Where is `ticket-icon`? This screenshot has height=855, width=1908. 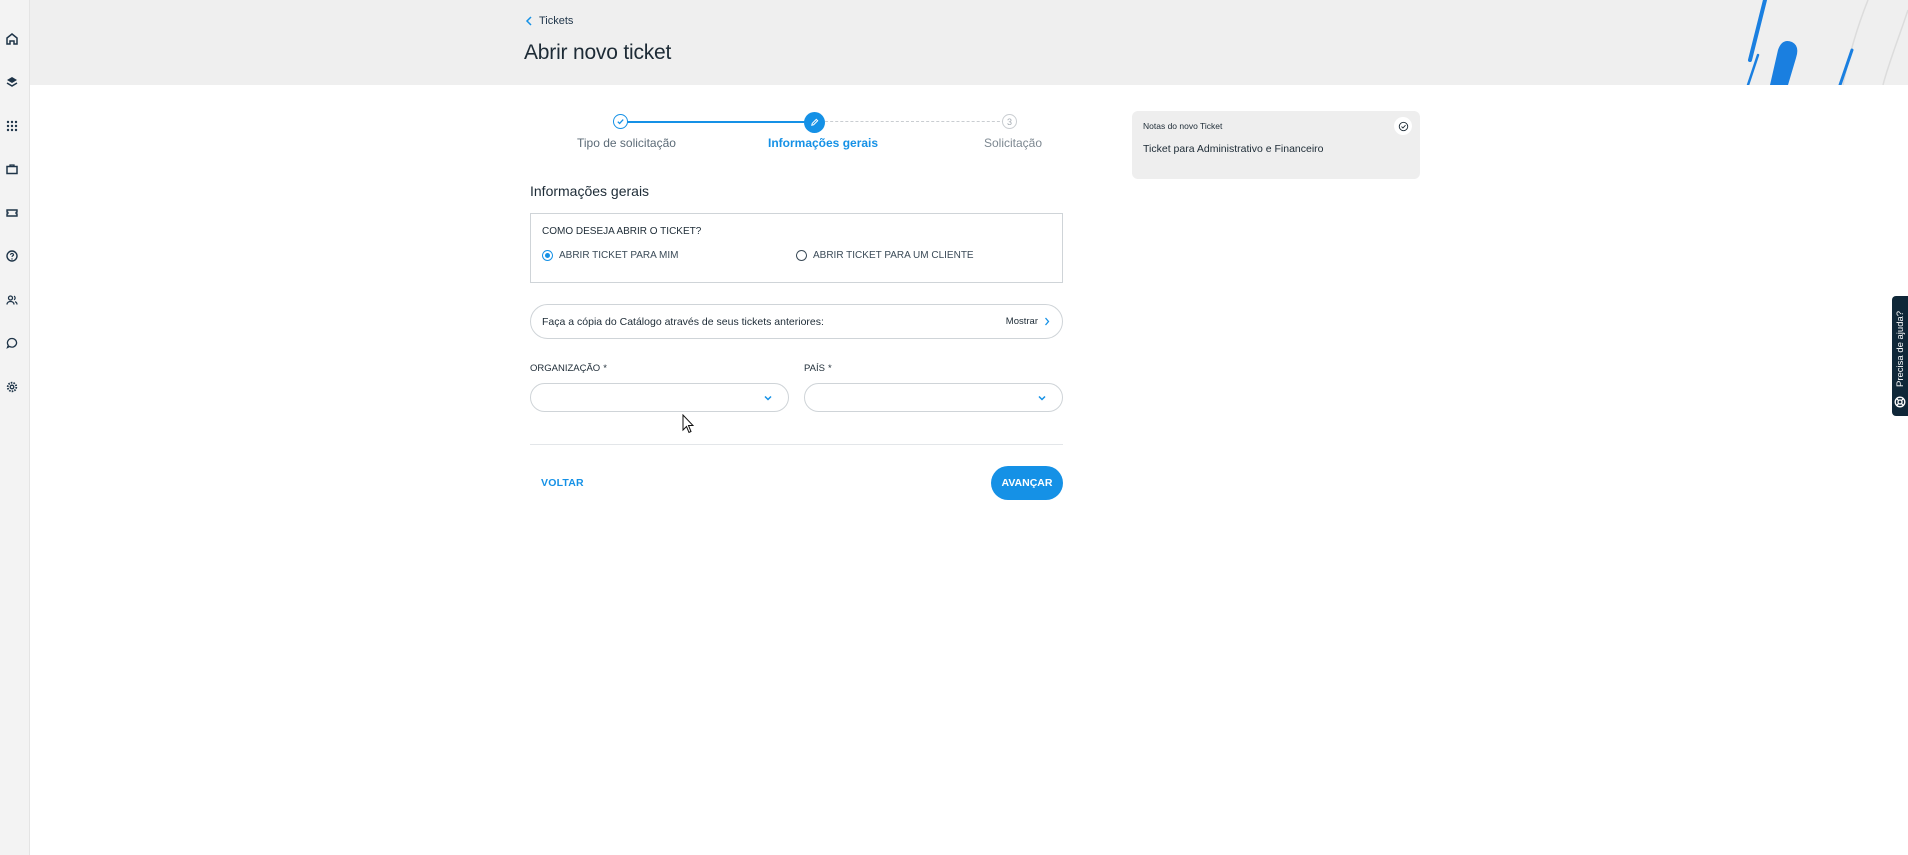
ticket-icon is located at coordinates (12, 213).